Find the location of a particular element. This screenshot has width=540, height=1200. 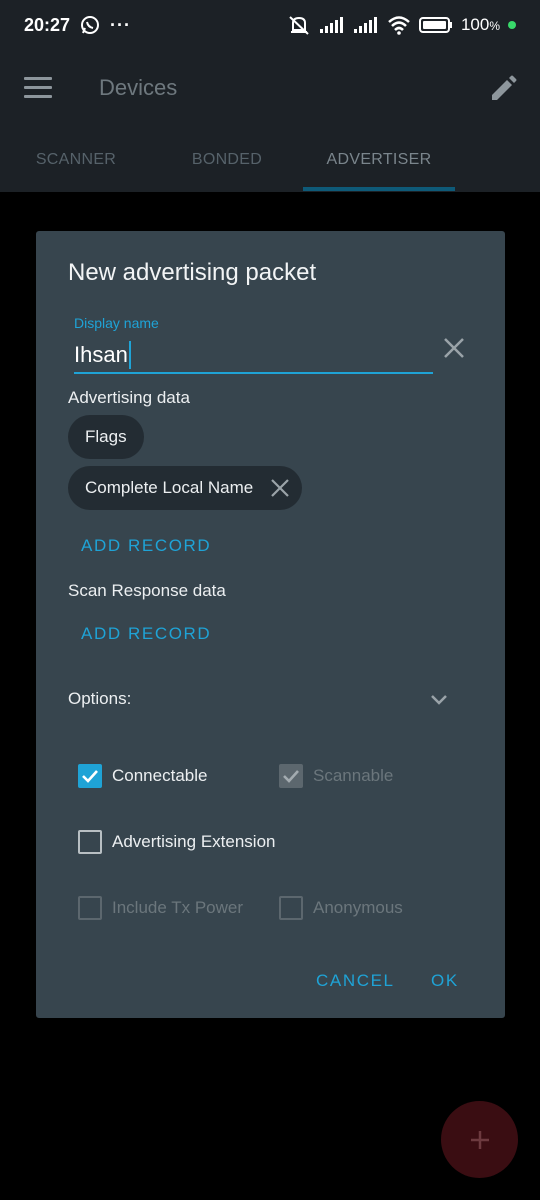

include-tx-power-label: Include Tx Power is located at coordinates (178, 907).